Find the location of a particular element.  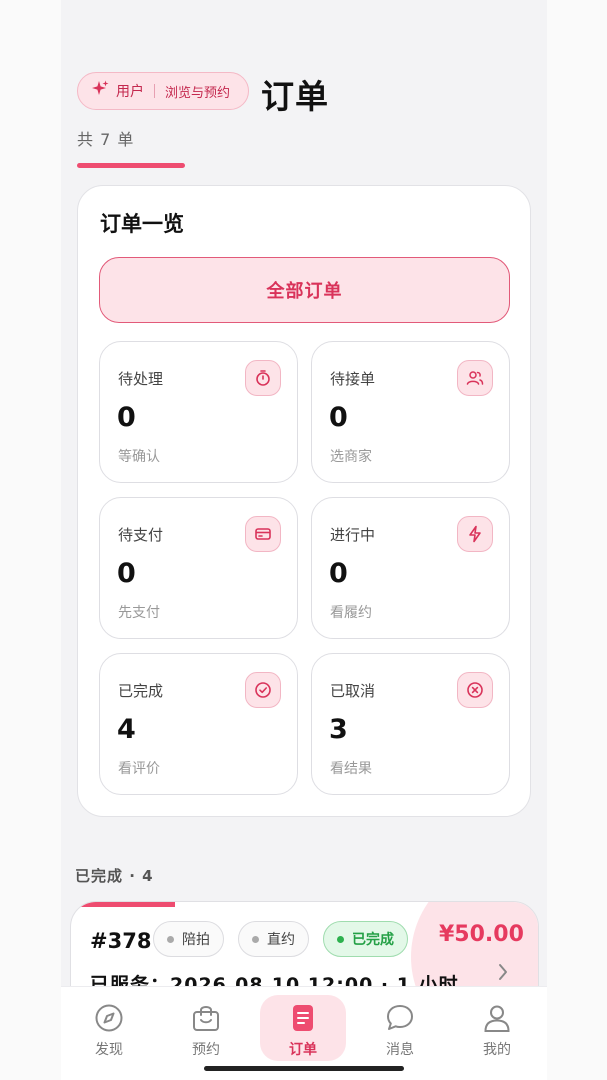

stat-label: 待支付 is located at coordinates (141, 535).